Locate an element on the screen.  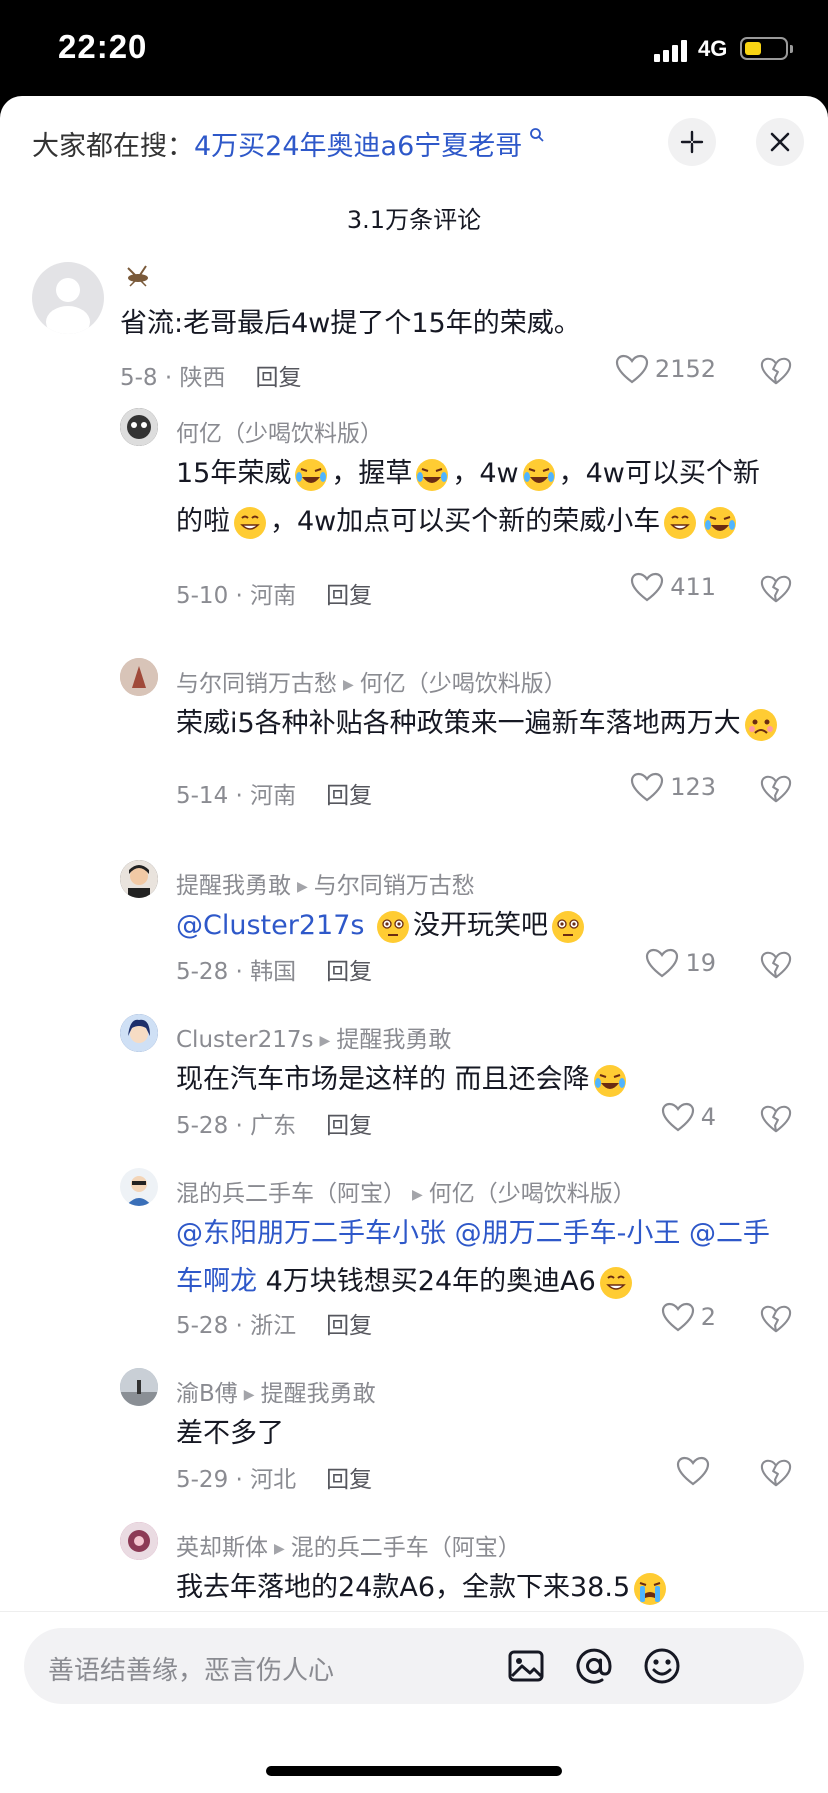
image-icon is located at coordinates (526, 1666).